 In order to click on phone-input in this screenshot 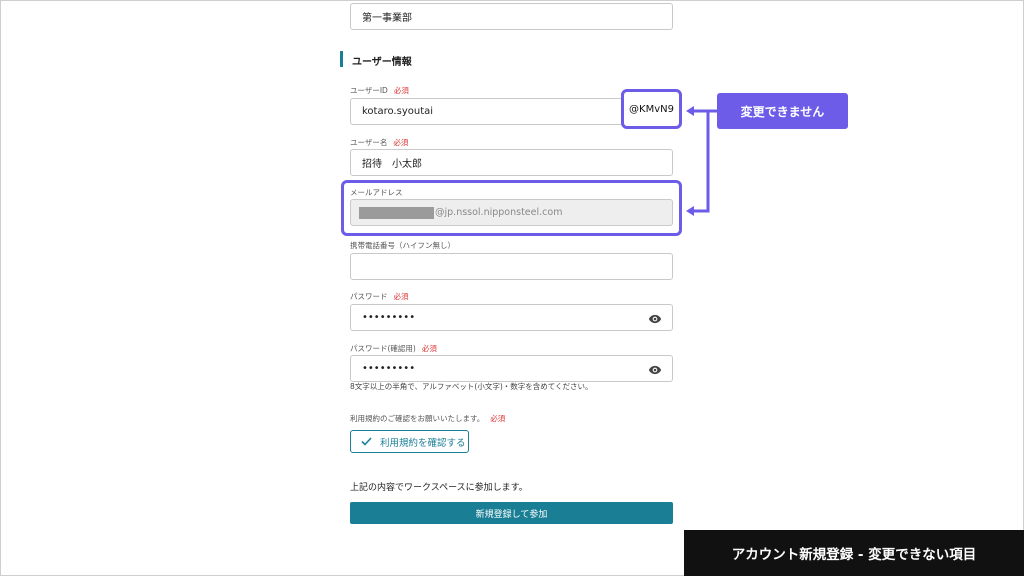, I will do `click(511, 266)`.